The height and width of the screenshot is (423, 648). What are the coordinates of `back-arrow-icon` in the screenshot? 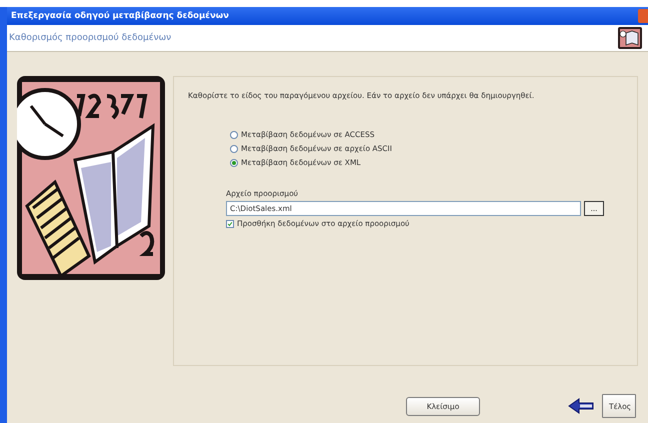 It's located at (581, 406).